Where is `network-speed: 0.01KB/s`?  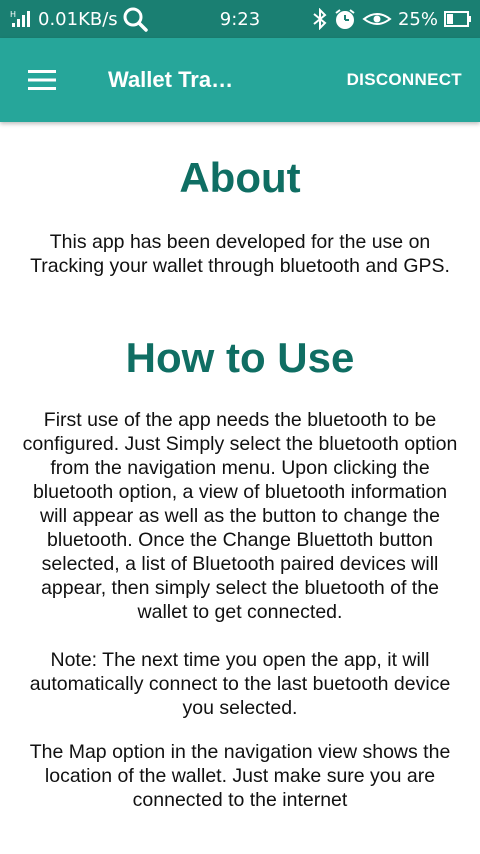
network-speed: 0.01KB/s is located at coordinates (78, 19).